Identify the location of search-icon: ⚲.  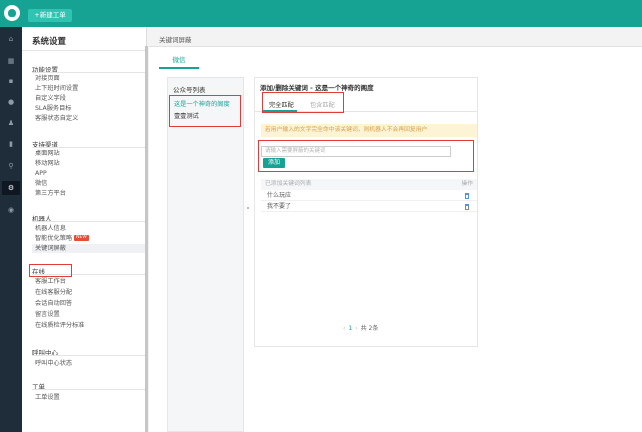
(11, 166).